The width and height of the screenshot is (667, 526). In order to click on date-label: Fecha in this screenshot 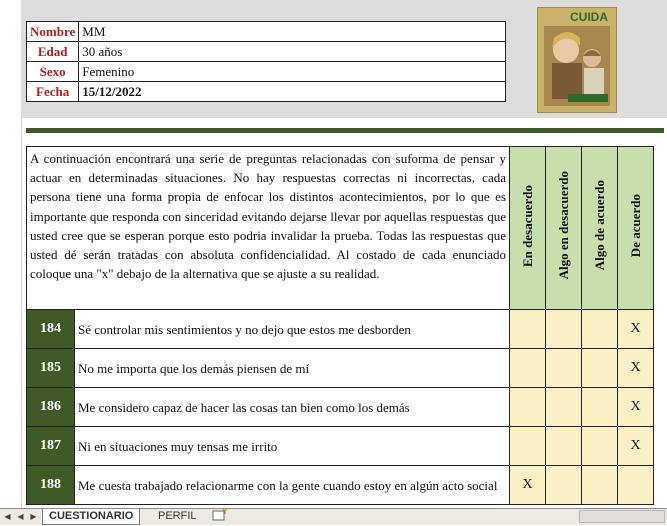, I will do `click(52, 91)`.